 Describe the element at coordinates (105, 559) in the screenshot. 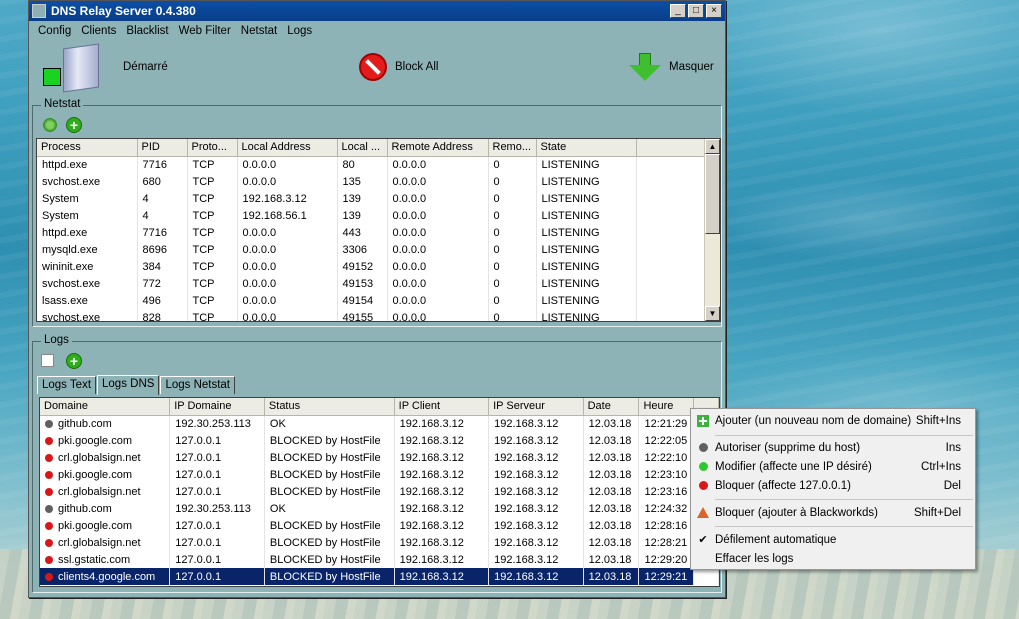

I see `domain-cell: ssl.gstatic.com` at that location.